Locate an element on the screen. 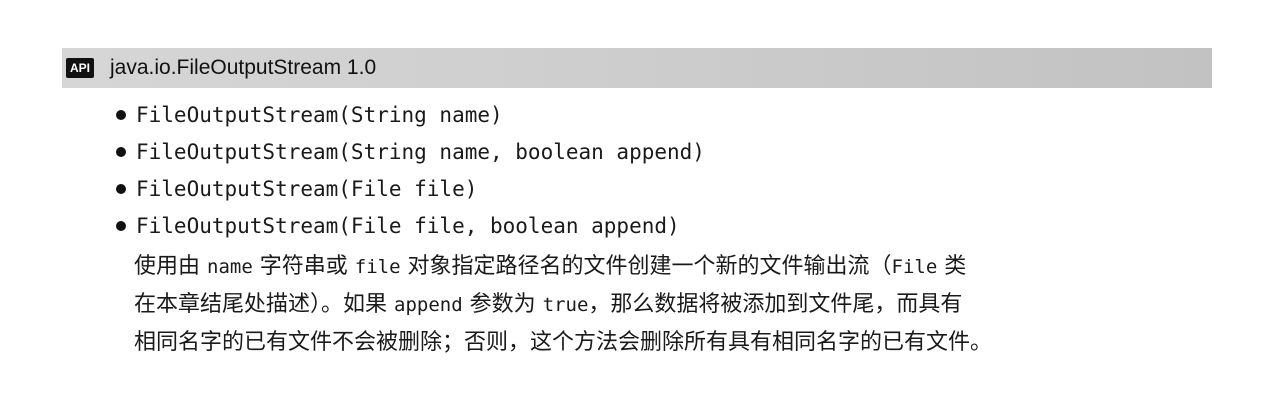  method-signature: FileOutputStream(File file) is located at coordinates (307, 188).